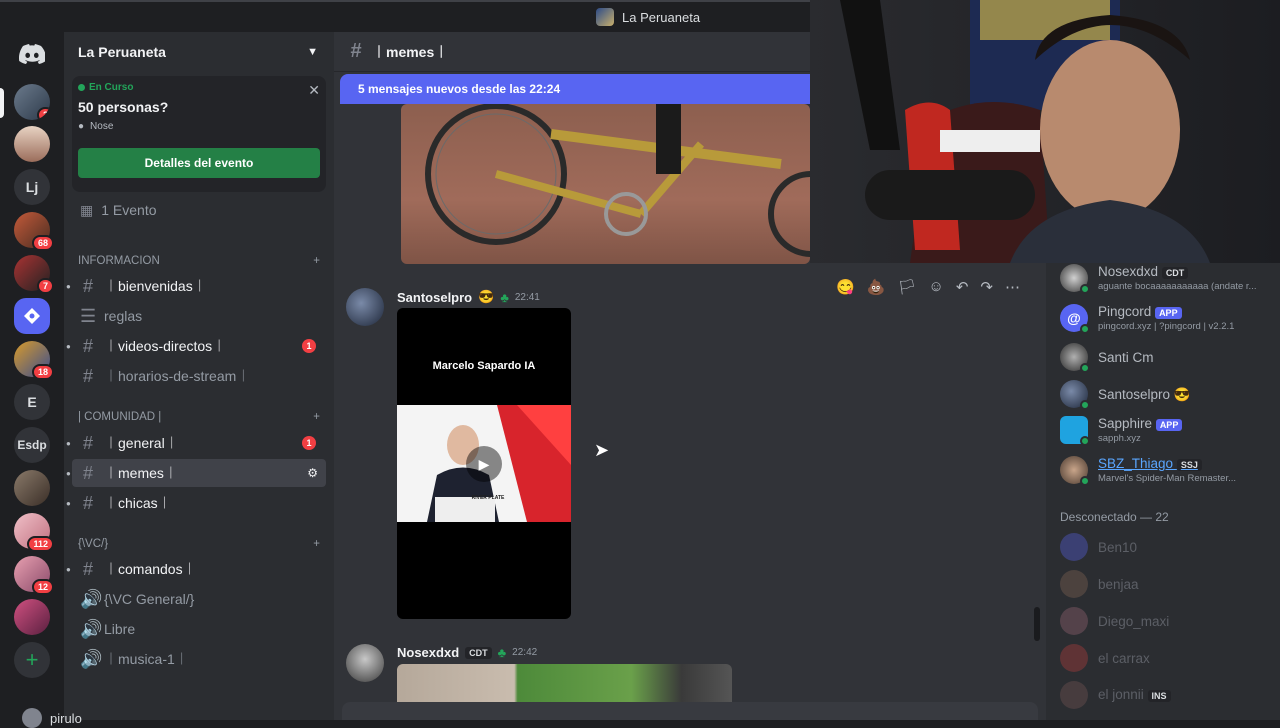  What do you see at coordinates (199, 376) in the screenshot?
I see `channel-horarios: # ︱horarios-de-stream︱` at bounding box center [199, 376].